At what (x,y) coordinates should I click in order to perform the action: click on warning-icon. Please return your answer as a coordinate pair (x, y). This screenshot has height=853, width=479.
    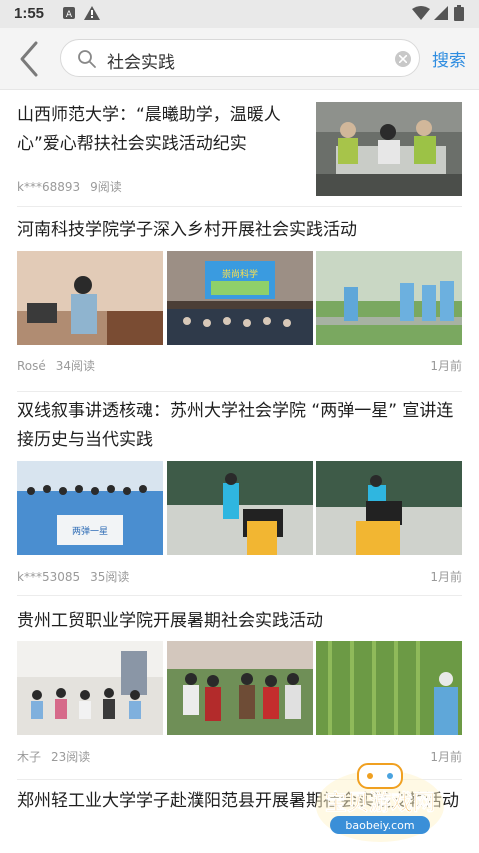
    Looking at the image, I should click on (92, 12).